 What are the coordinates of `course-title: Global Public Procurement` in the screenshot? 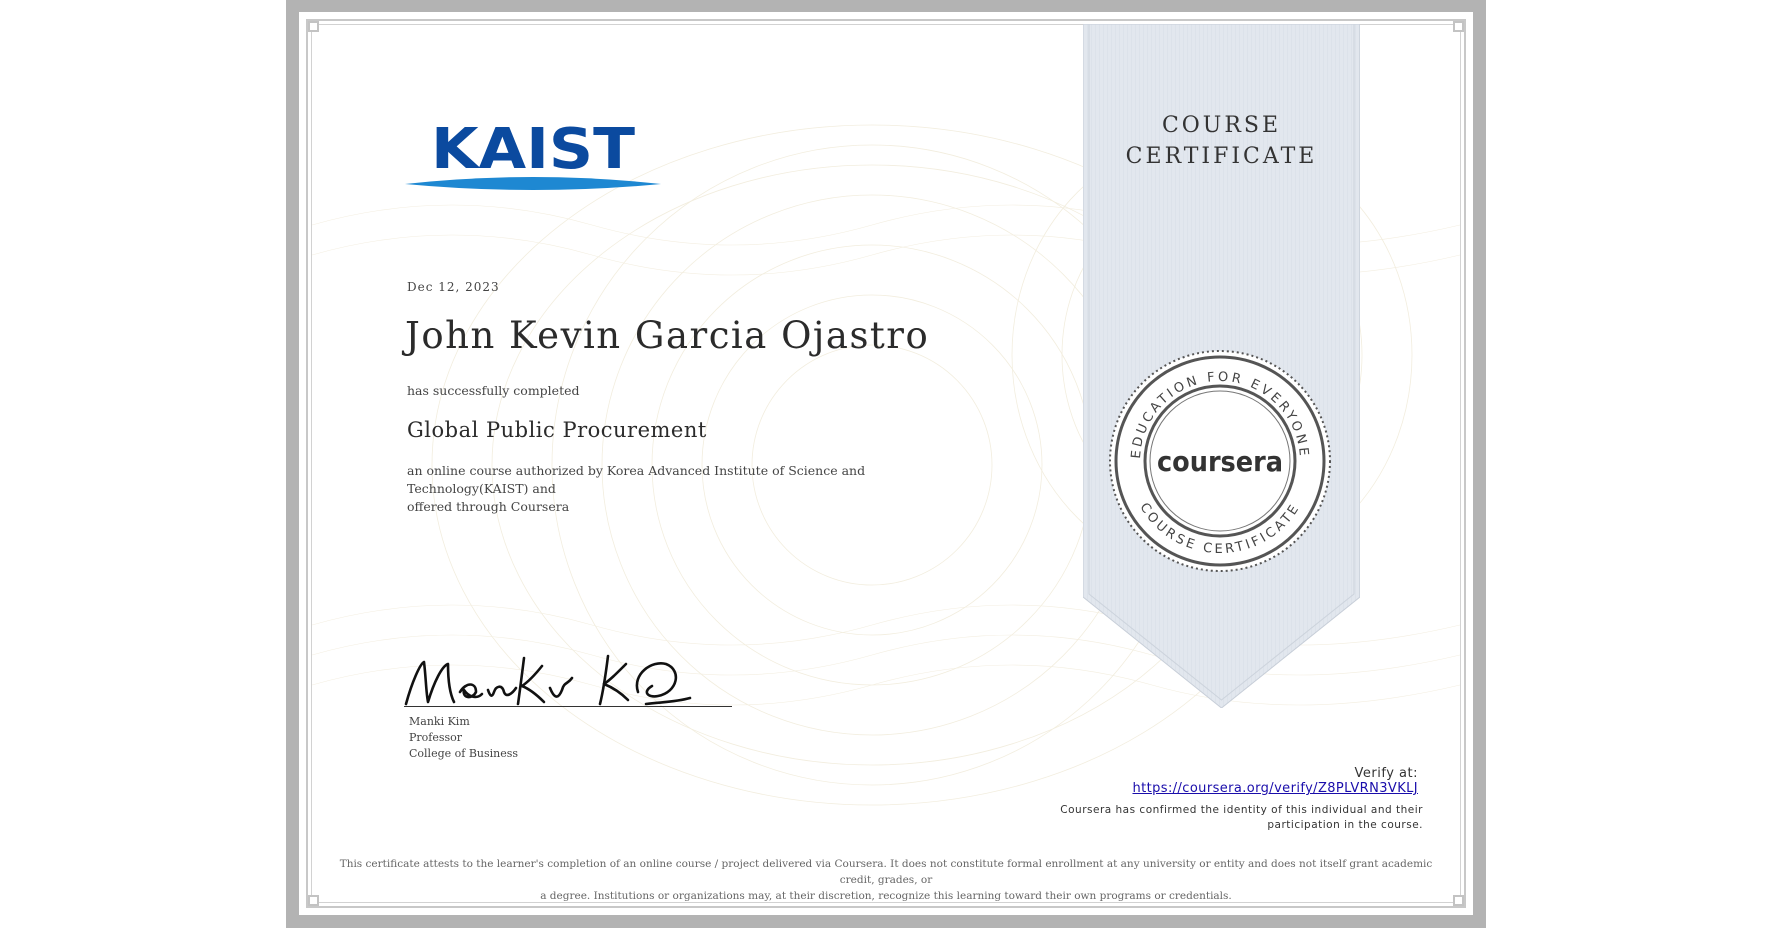 It's located at (557, 430).